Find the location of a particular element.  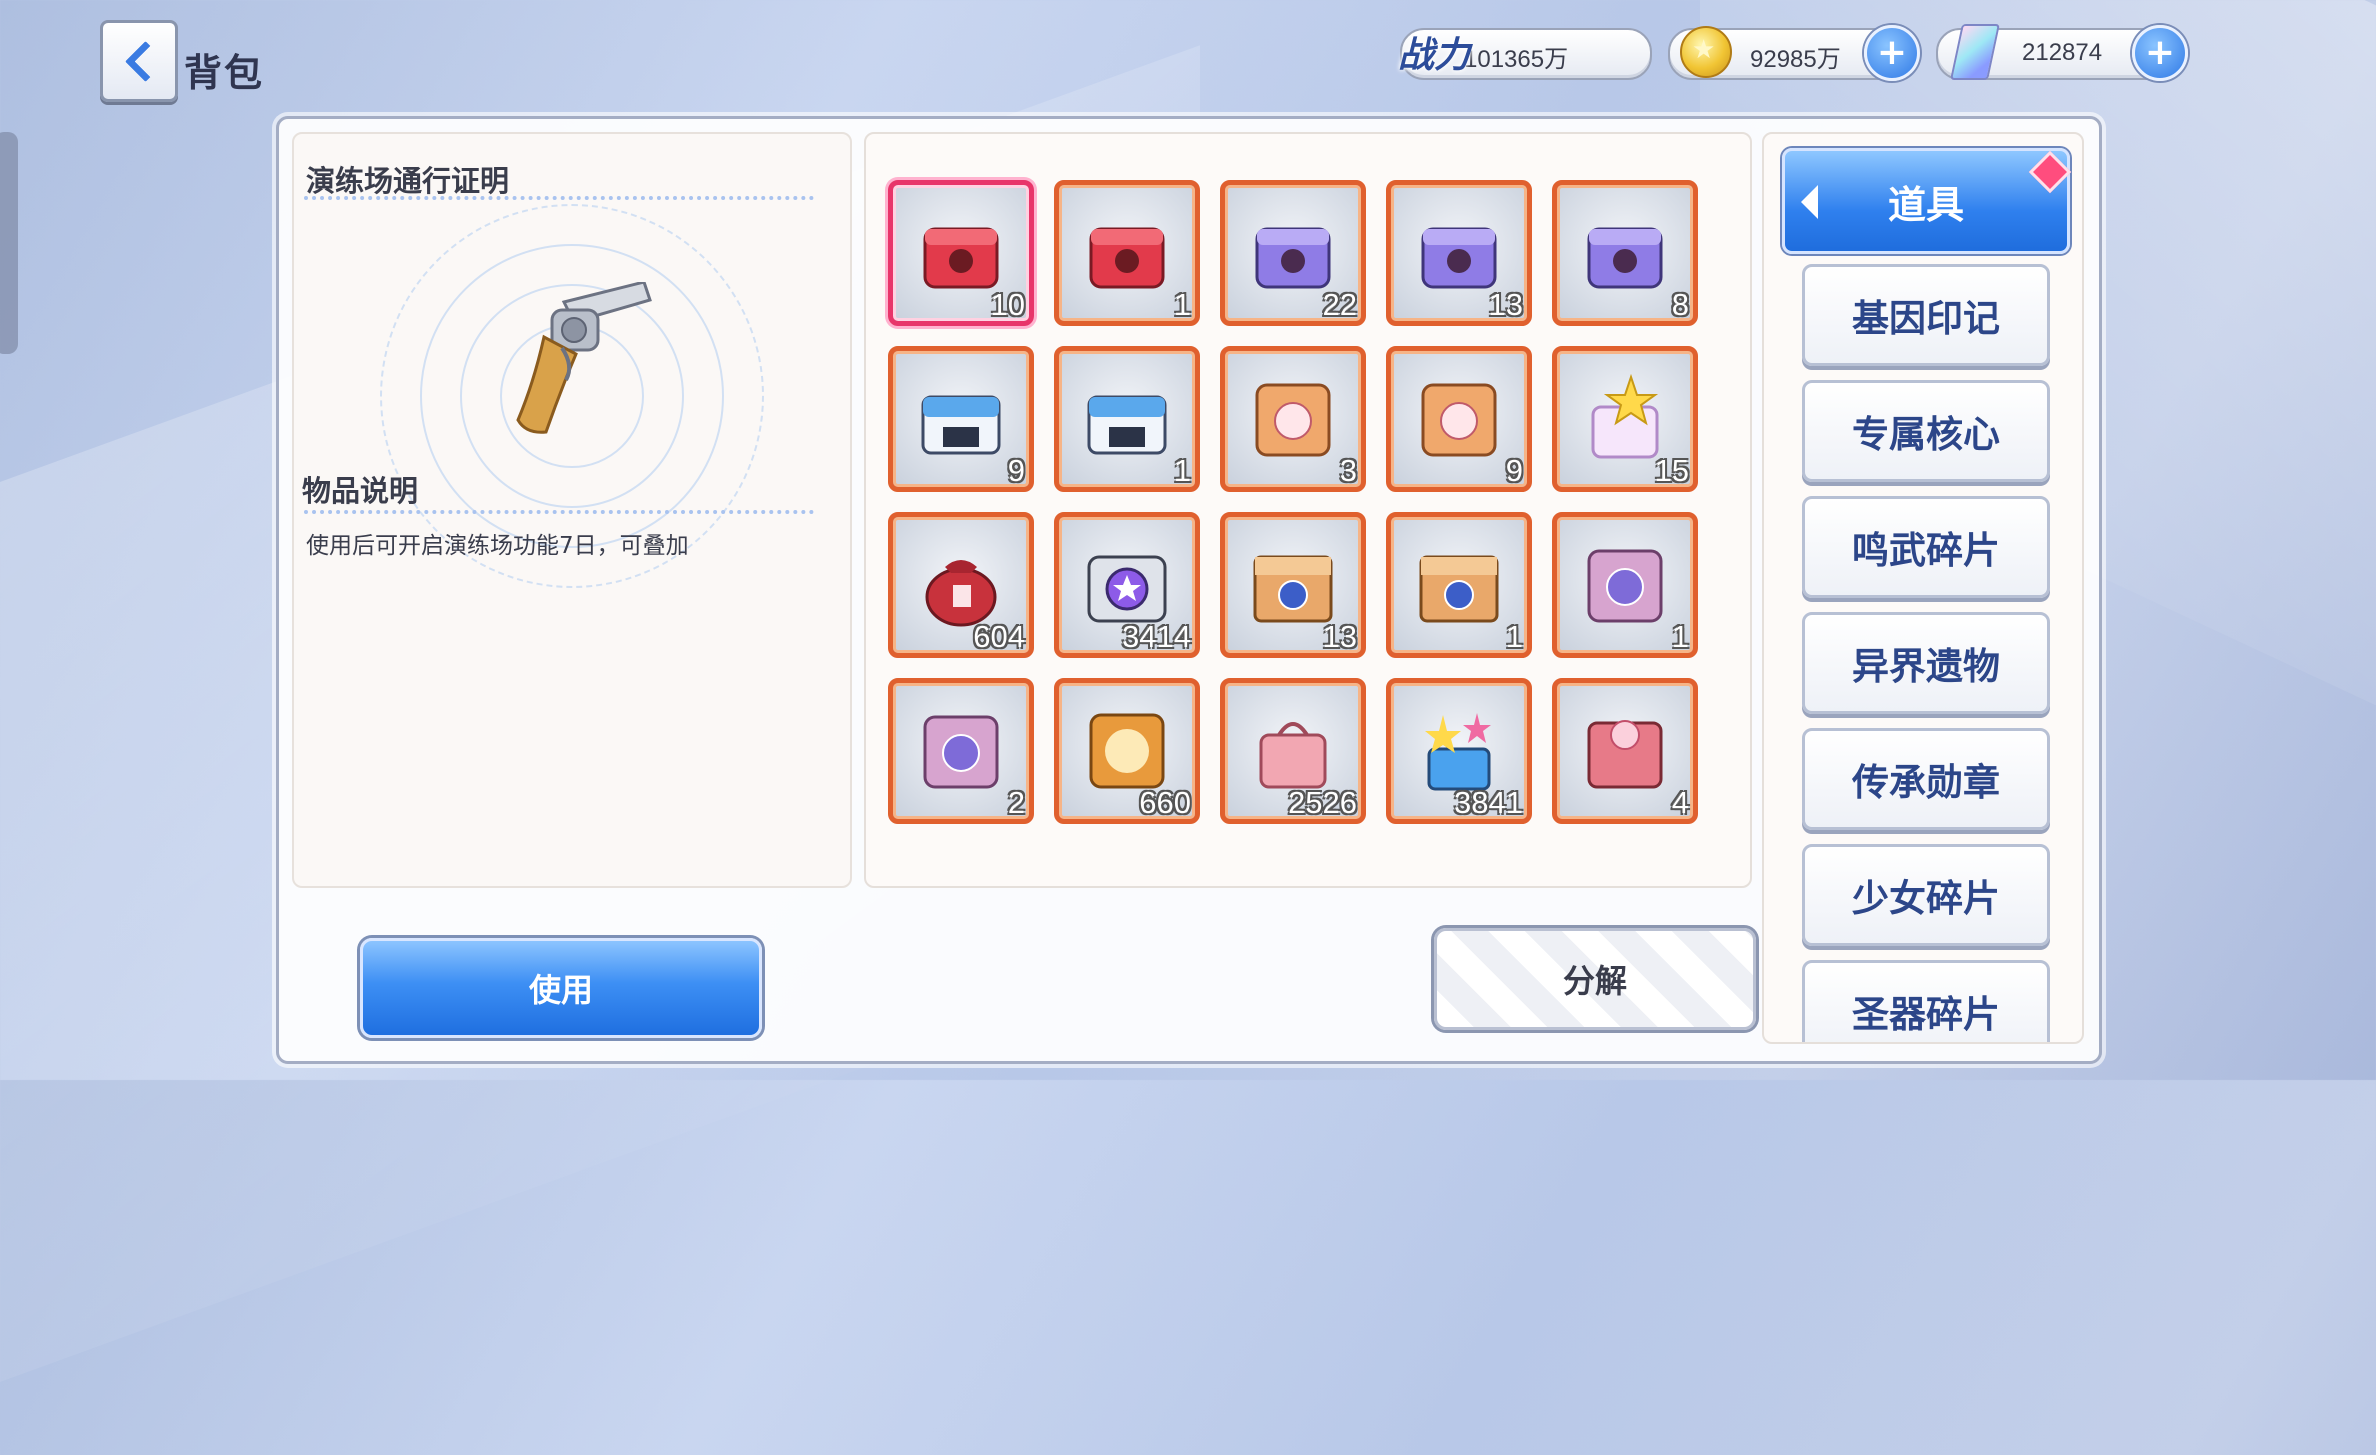

category-tab: 基因印记 is located at coordinates (1926, 315).